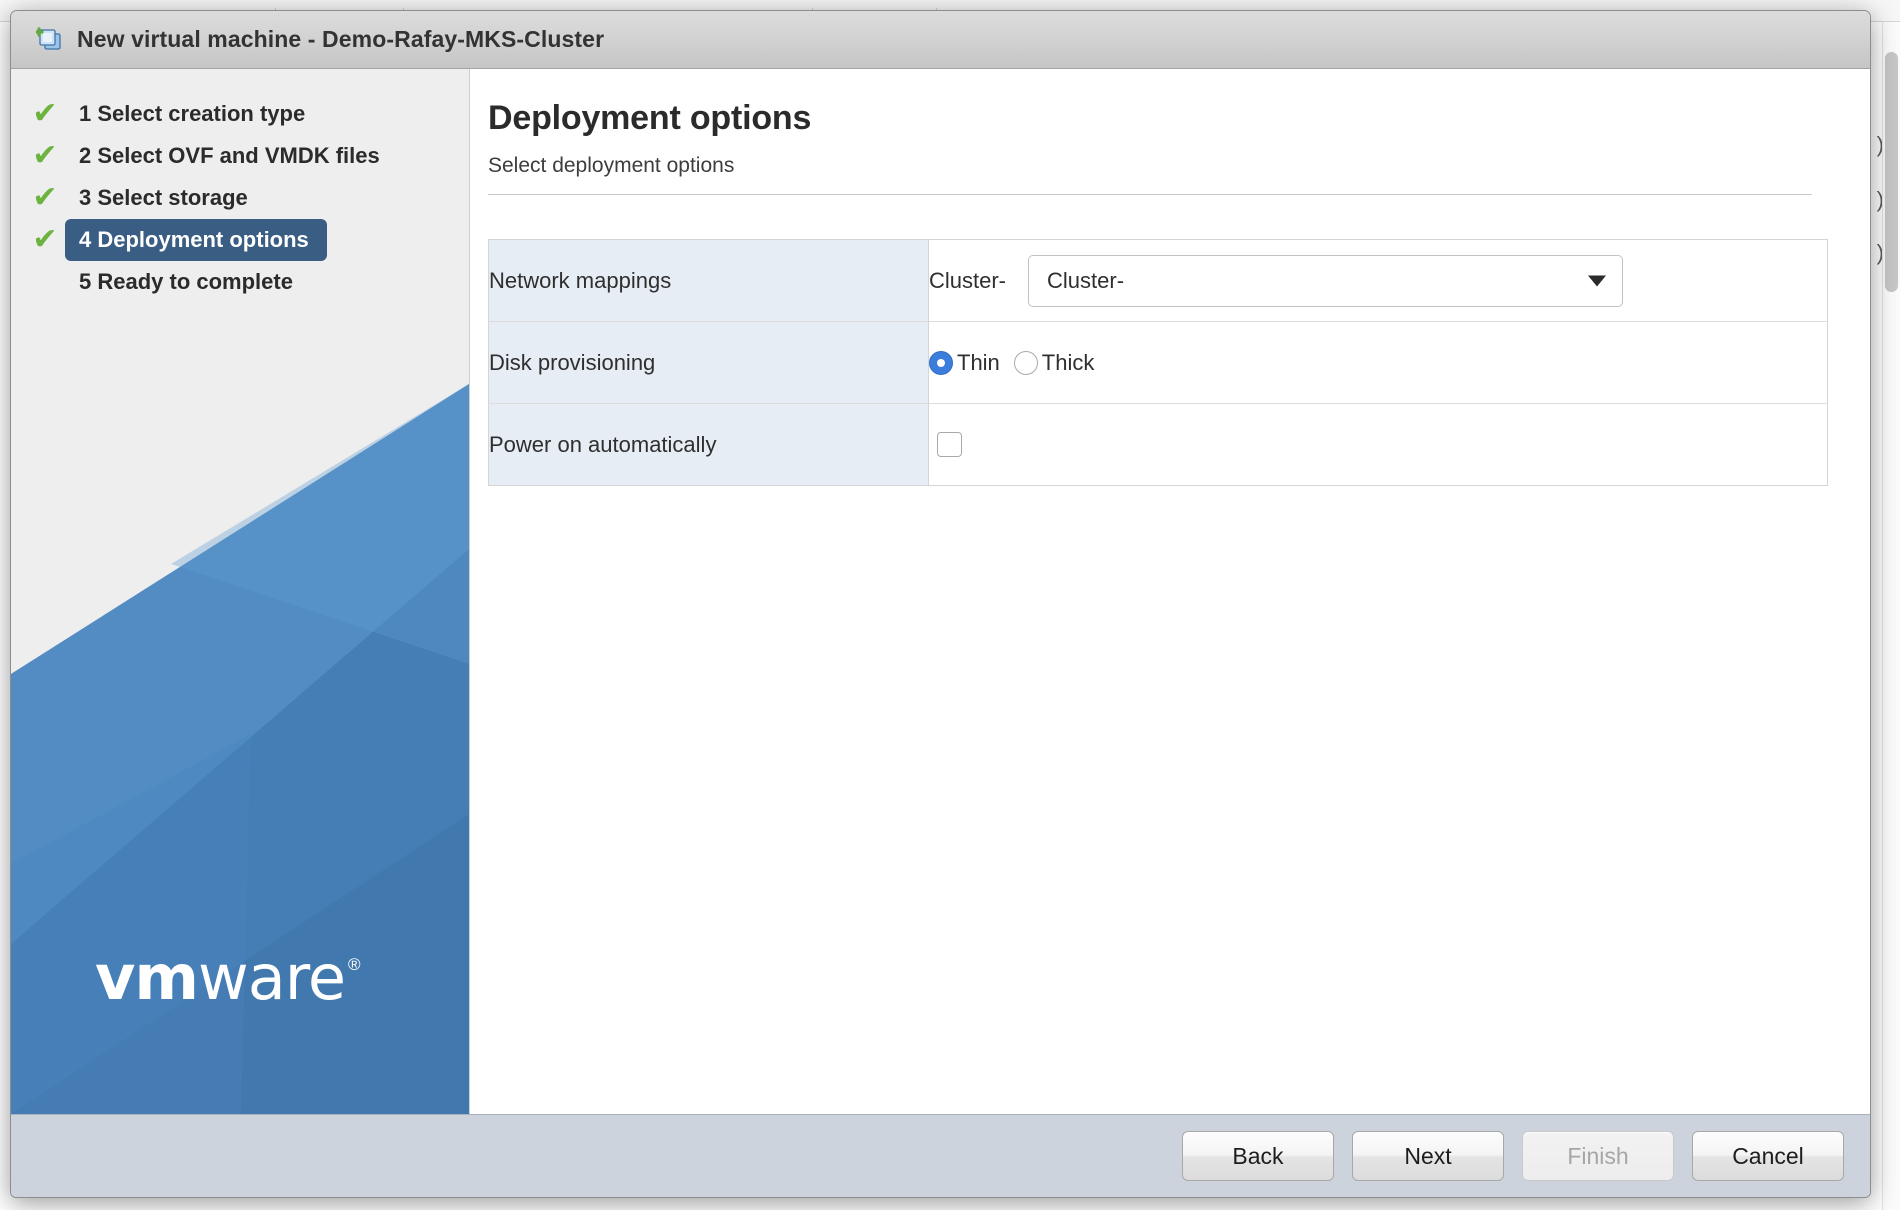  Describe the element at coordinates (272, 977) in the screenshot. I see `vmware-logo-thin: ware` at that location.